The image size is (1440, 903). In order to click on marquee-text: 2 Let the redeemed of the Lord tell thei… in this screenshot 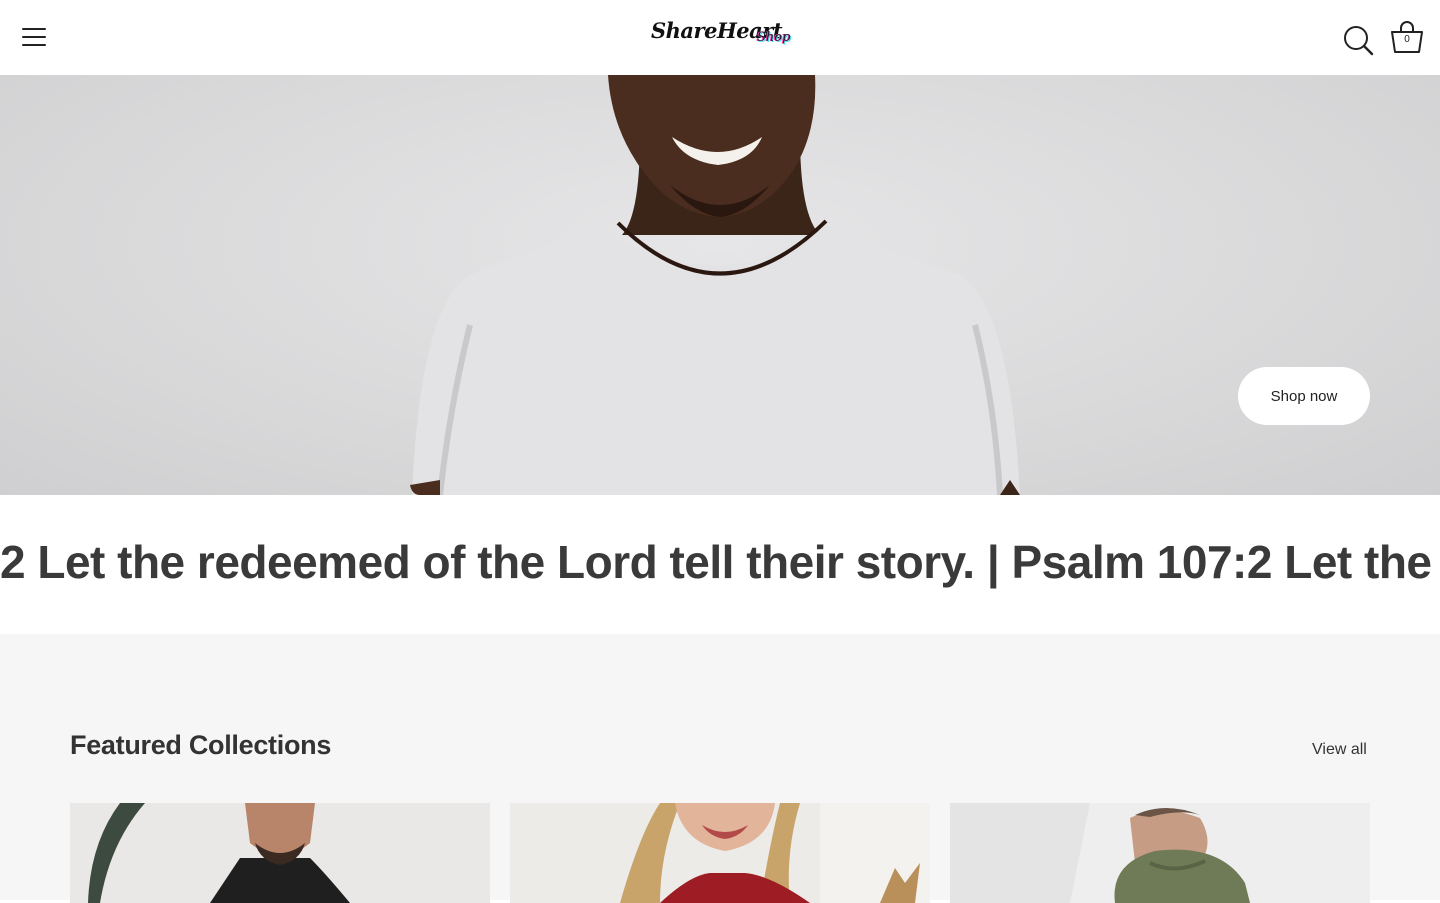, I will do `click(720, 562)`.